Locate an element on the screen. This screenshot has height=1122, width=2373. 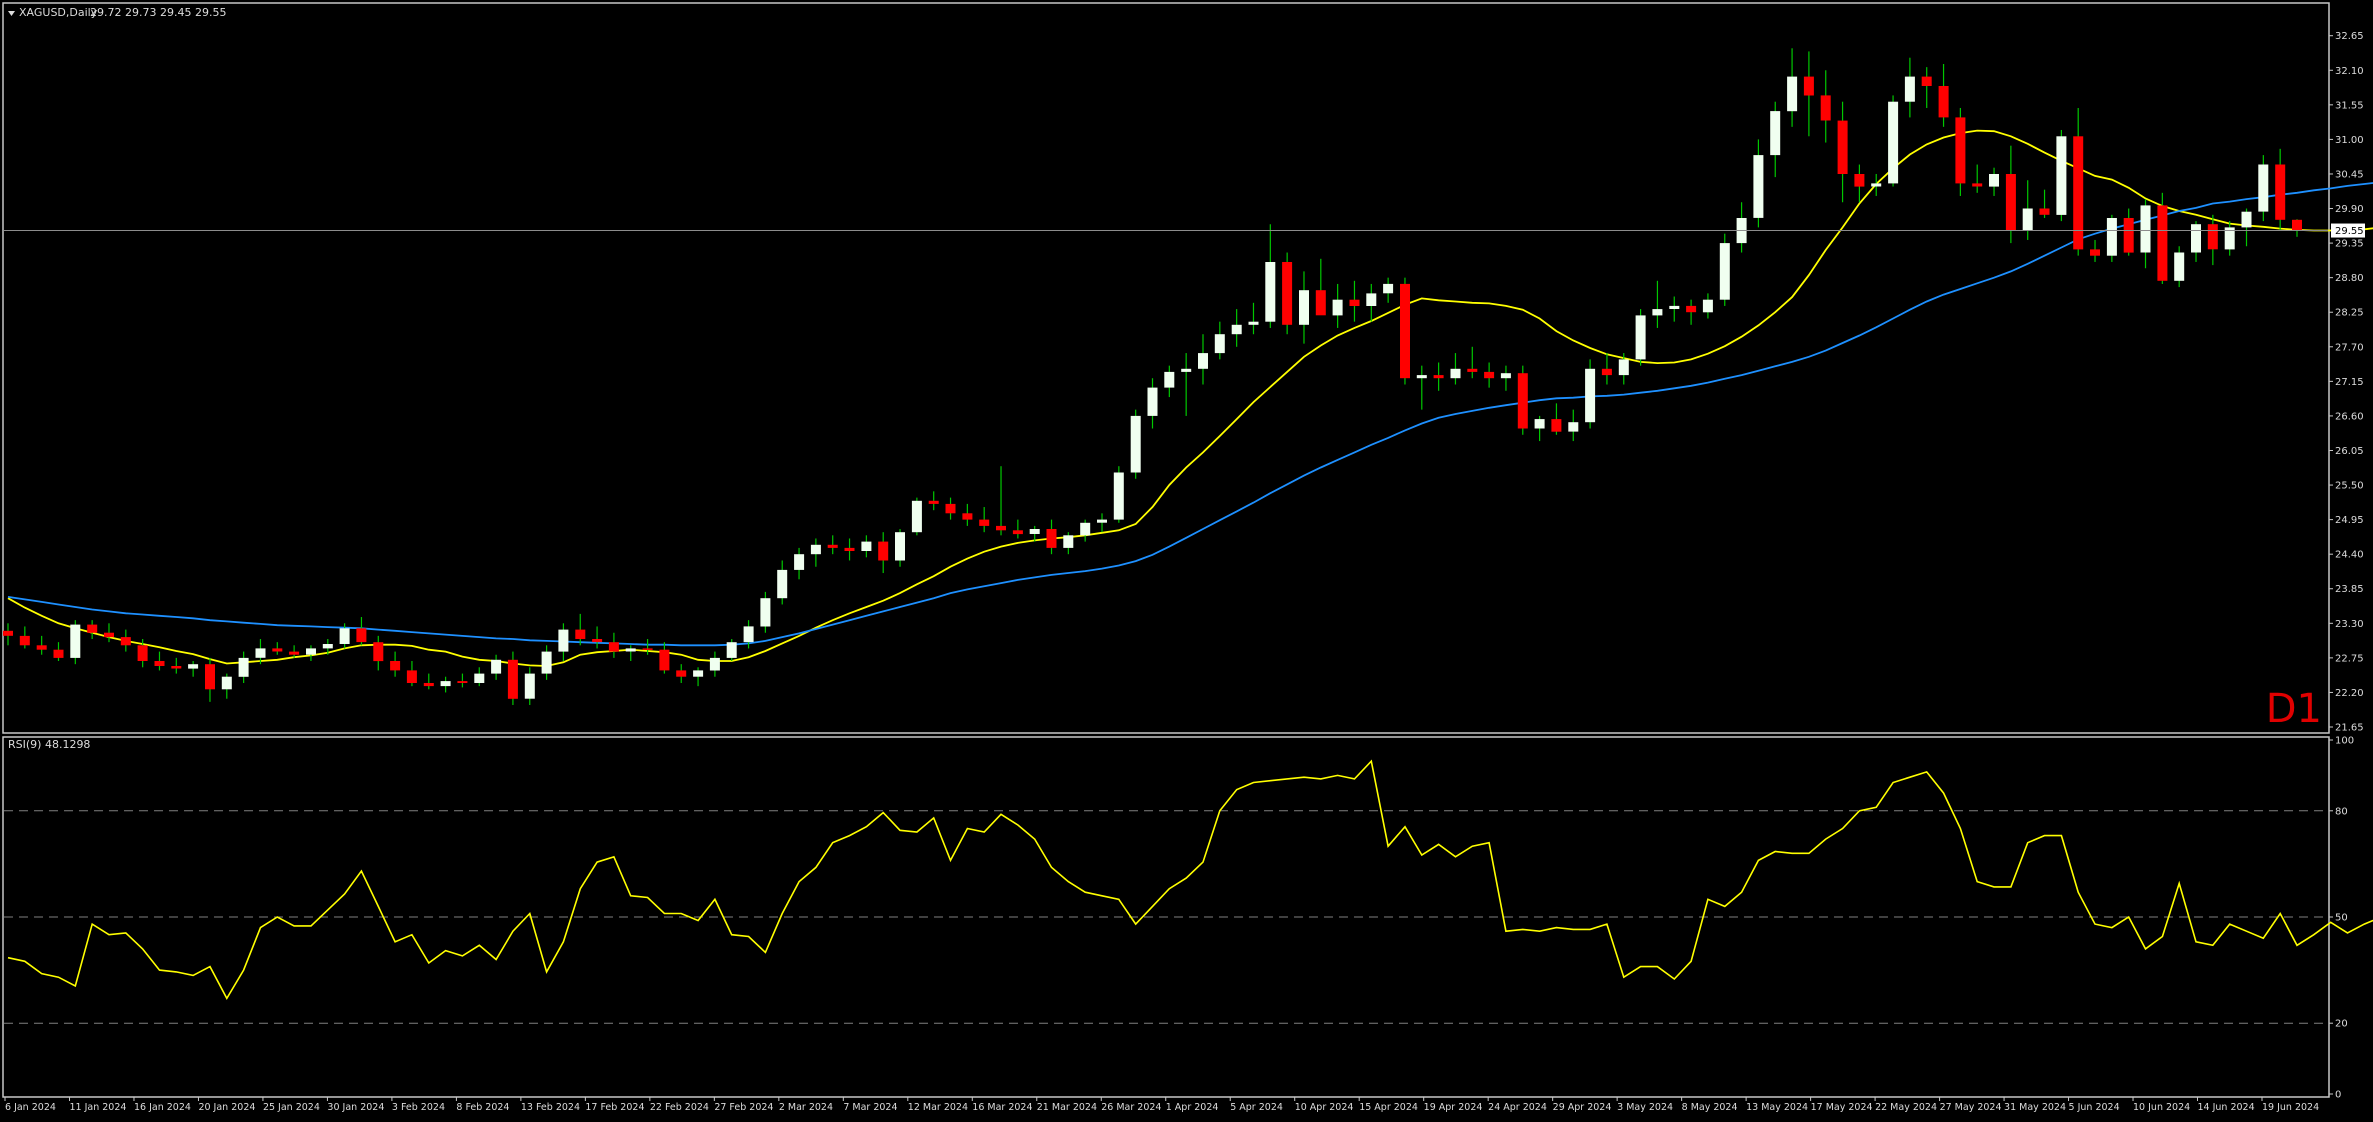
time-axis-label: 7 Mar 2024 is located at coordinates (870, 1107).